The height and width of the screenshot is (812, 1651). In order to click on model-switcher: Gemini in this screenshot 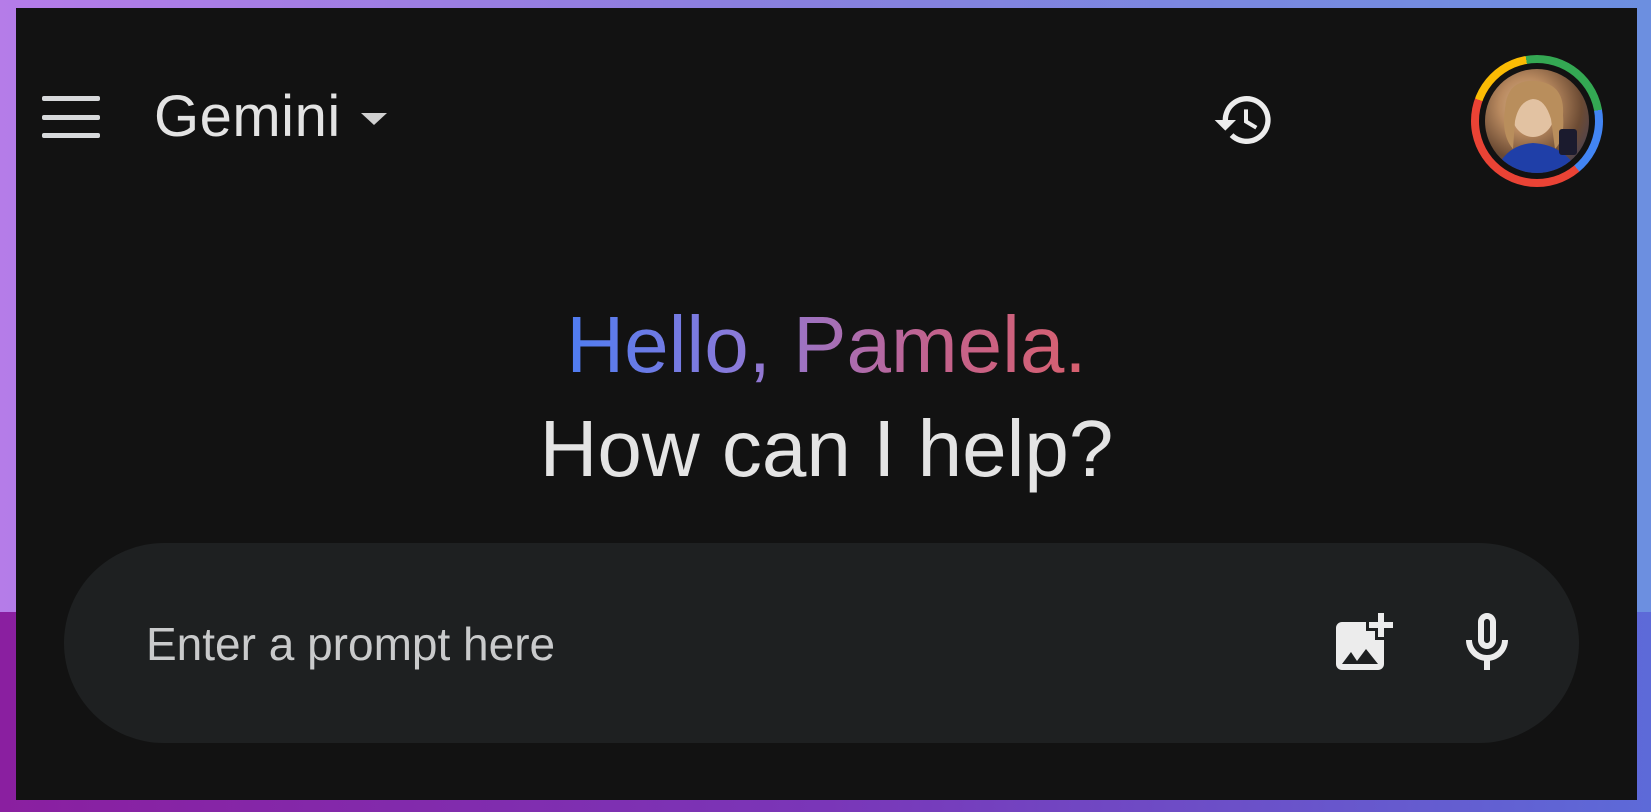, I will do `click(270, 116)`.